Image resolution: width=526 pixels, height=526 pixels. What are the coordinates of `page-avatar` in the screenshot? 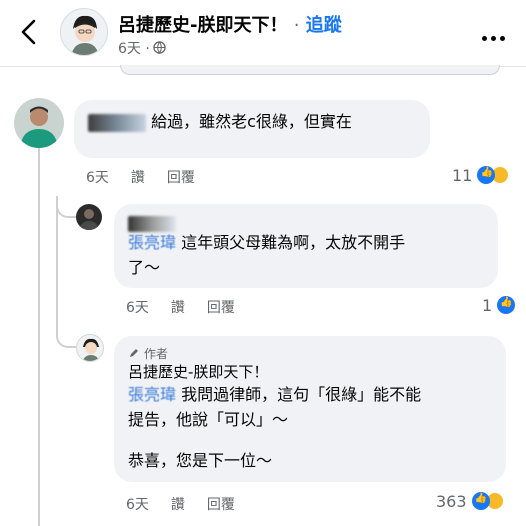 It's located at (84, 32).